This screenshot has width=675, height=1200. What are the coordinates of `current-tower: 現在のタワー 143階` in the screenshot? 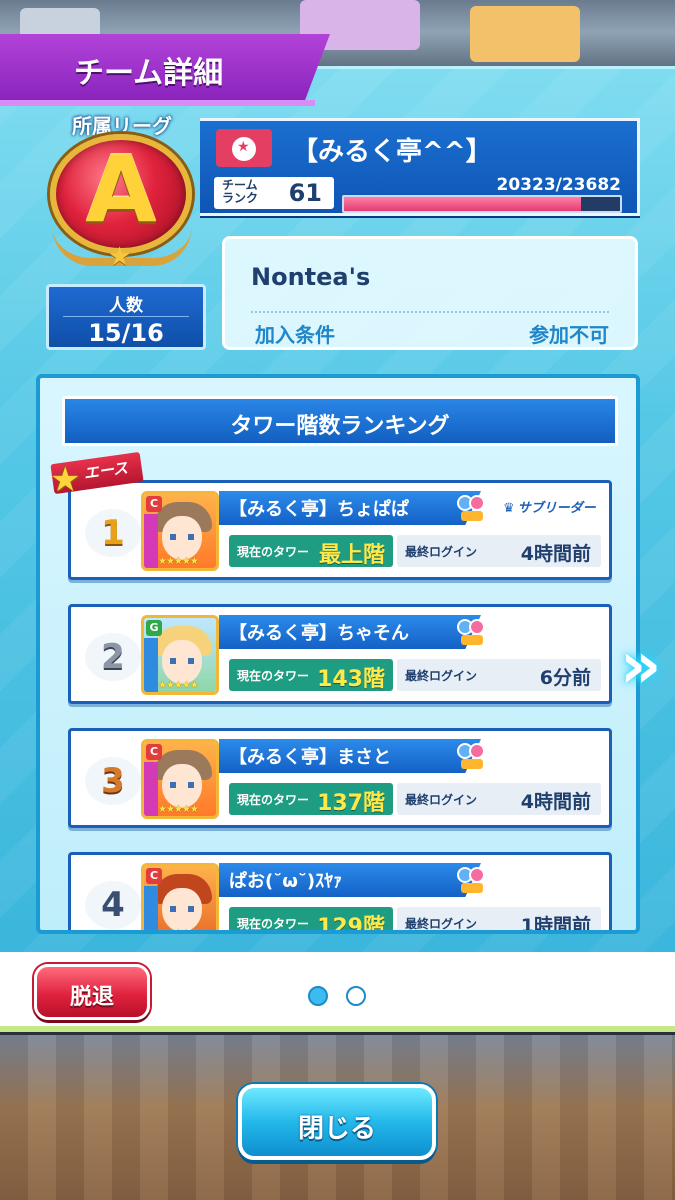 It's located at (311, 675).